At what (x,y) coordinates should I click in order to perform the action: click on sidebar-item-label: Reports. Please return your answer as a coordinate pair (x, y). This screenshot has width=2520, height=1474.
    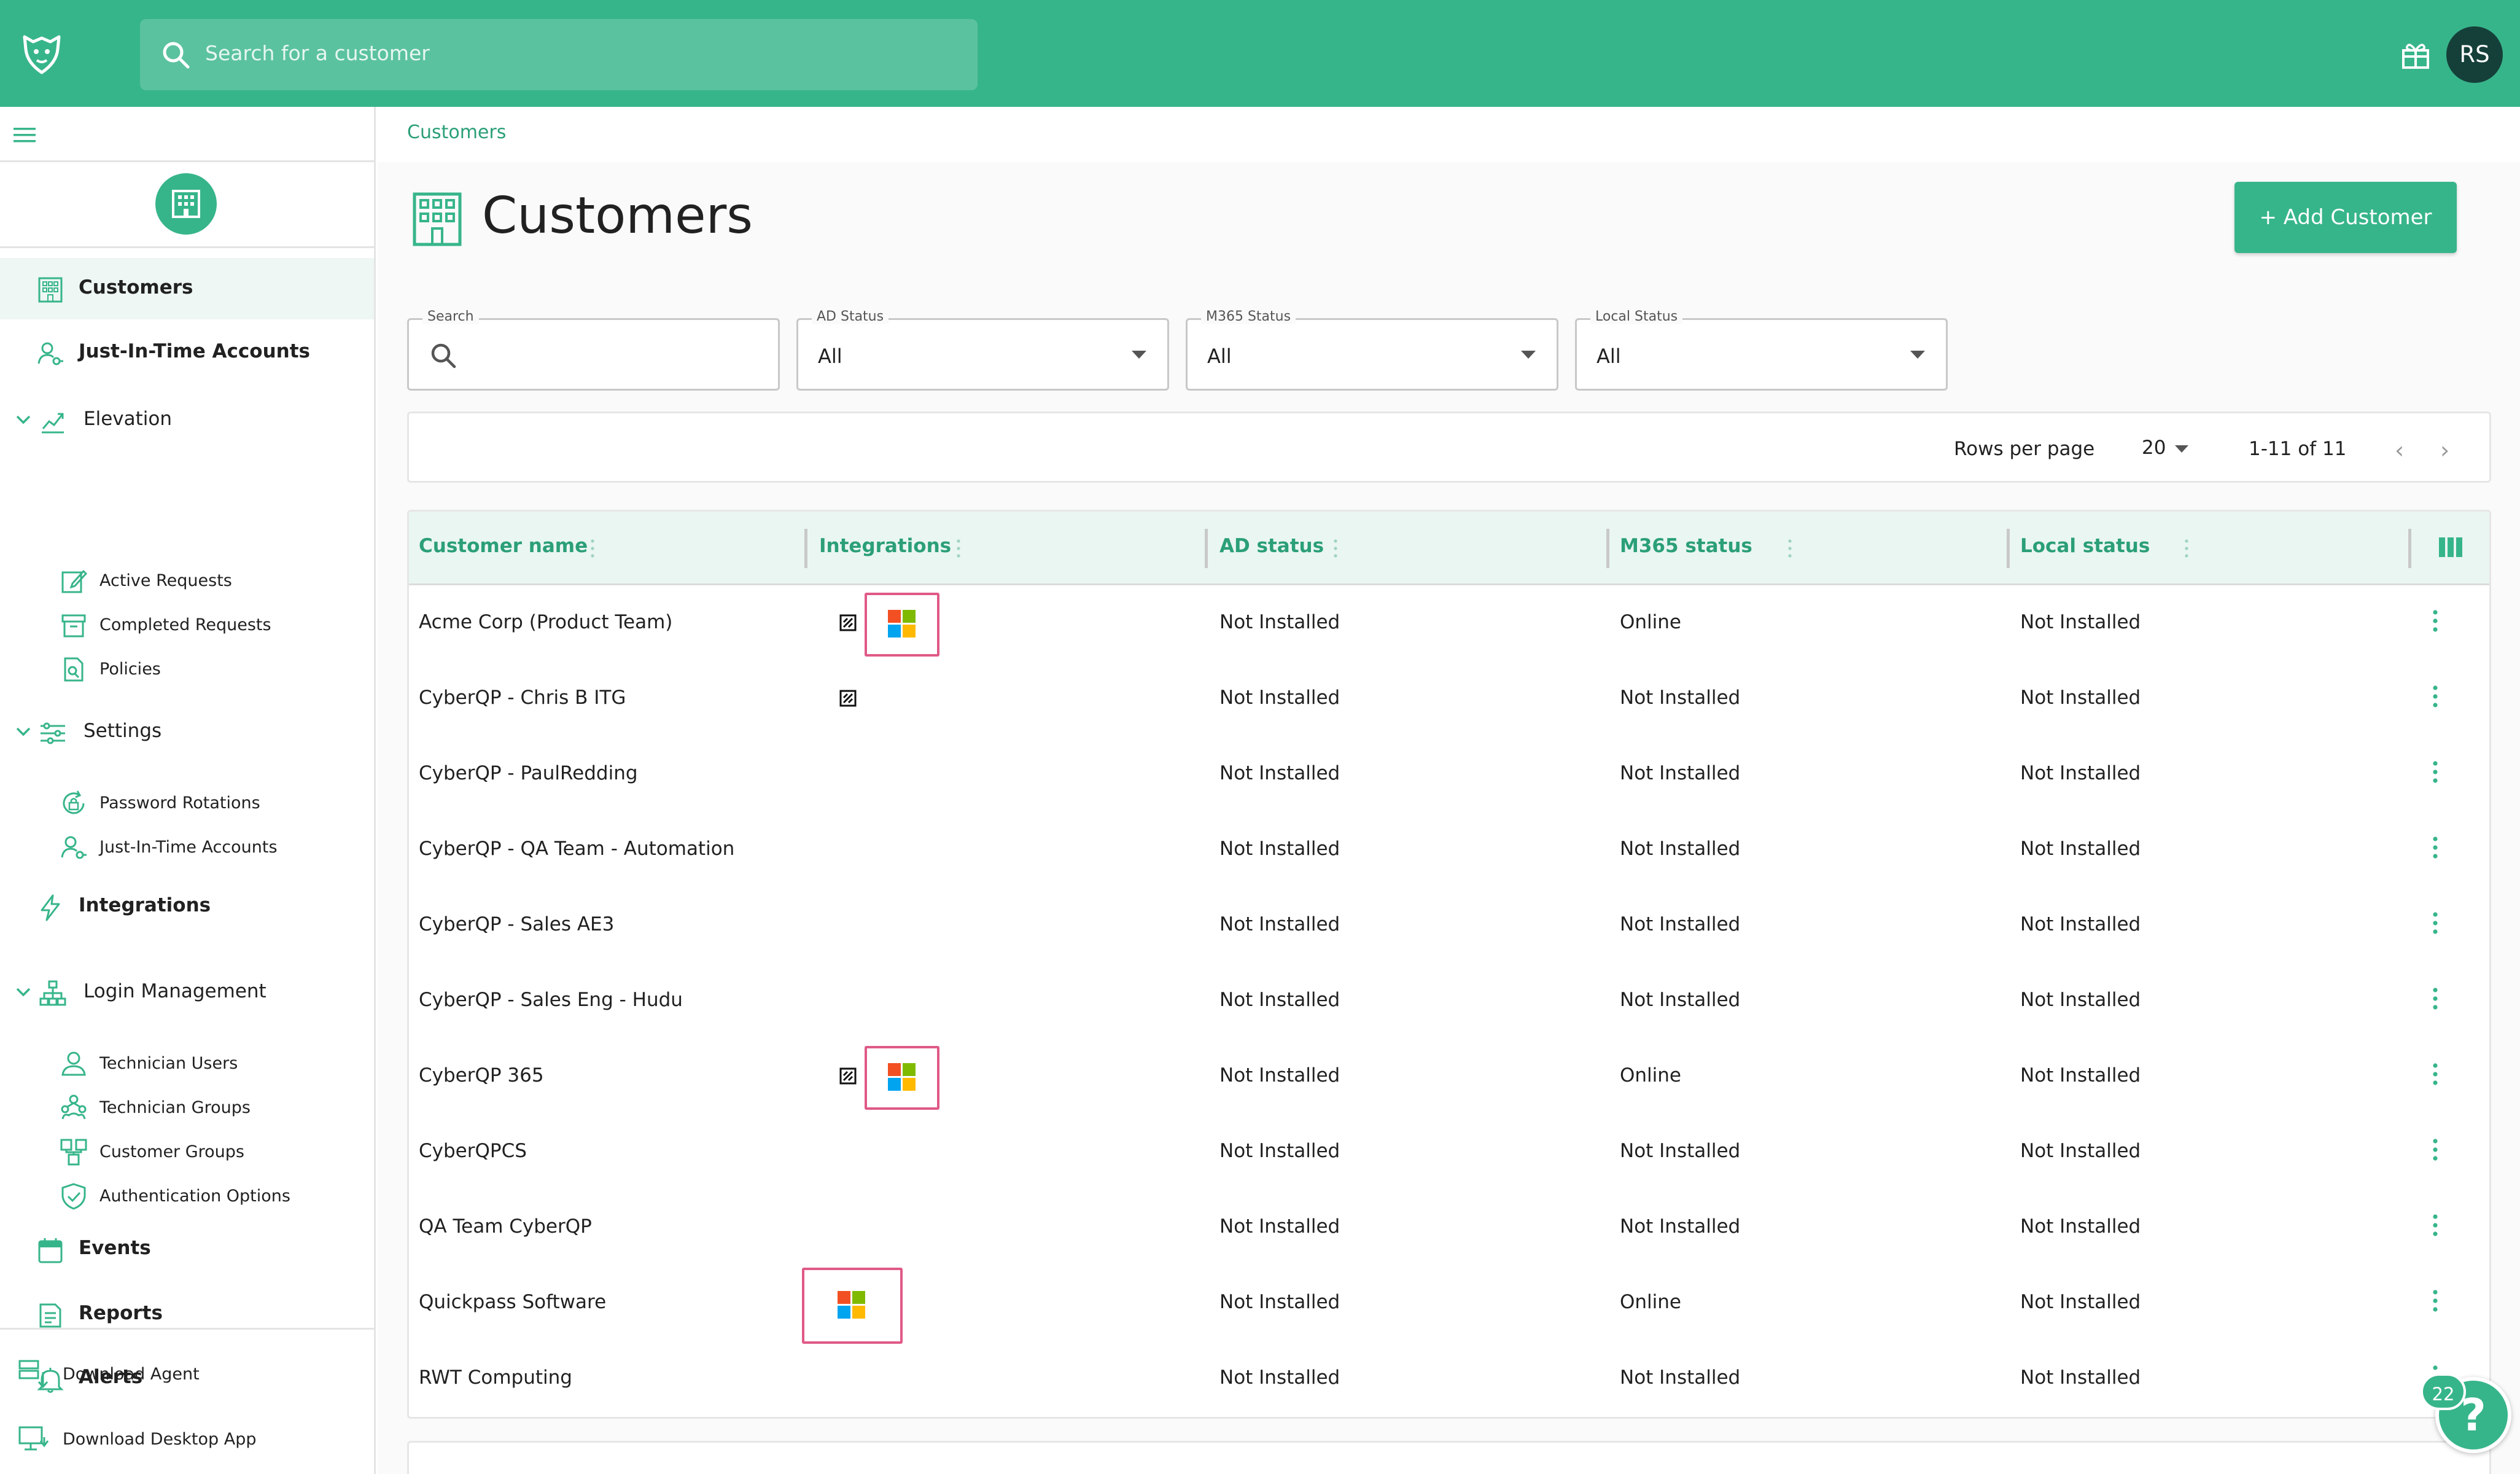
    Looking at the image, I should click on (121, 1313).